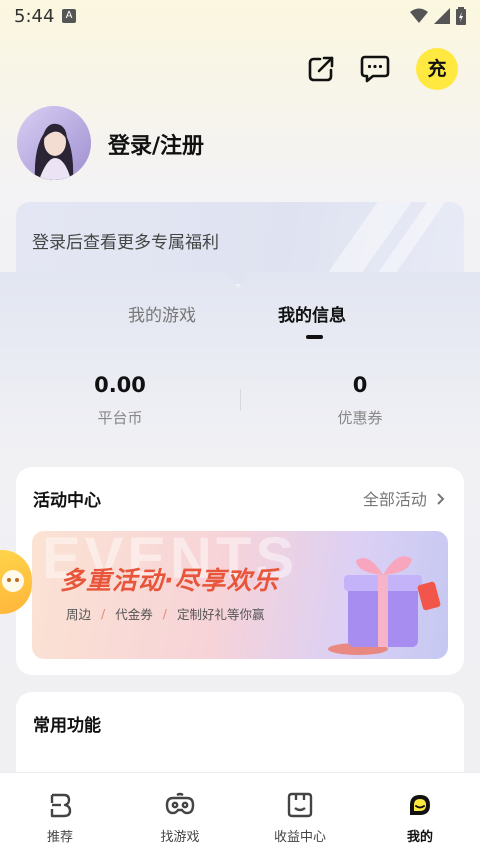 The image size is (480, 853). Describe the element at coordinates (360, 385) in the screenshot. I see `coupon-value: 0` at that location.